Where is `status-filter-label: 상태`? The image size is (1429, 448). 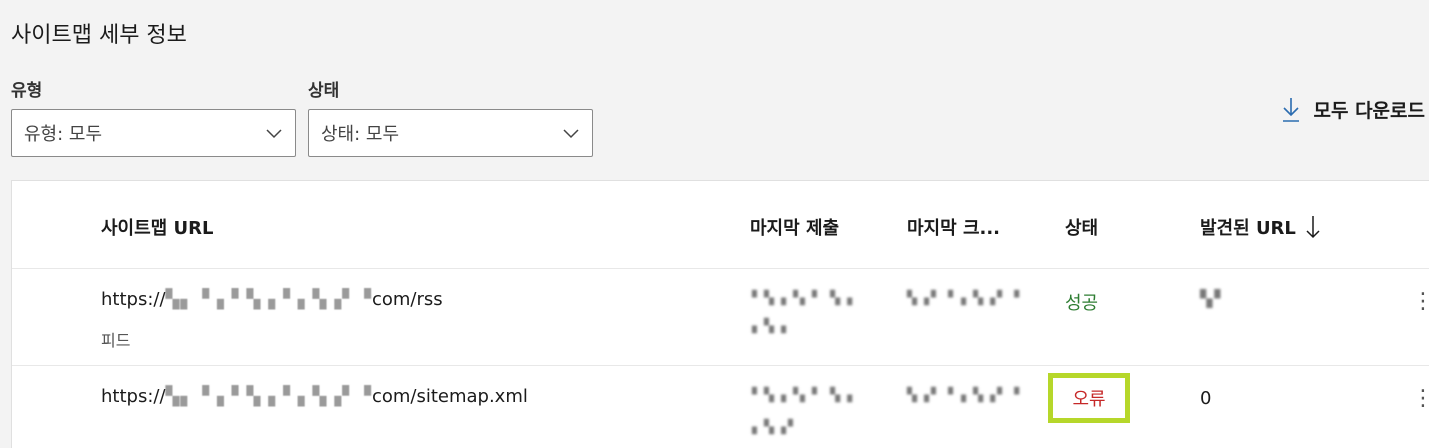
status-filter-label: 상태 is located at coordinates (324, 91).